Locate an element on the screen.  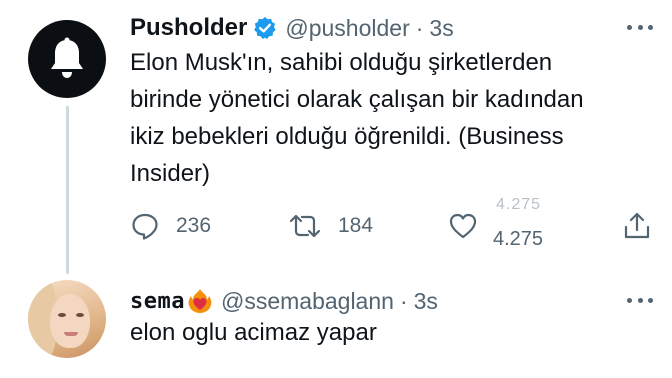
bell-icon is located at coordinates (67, 57).